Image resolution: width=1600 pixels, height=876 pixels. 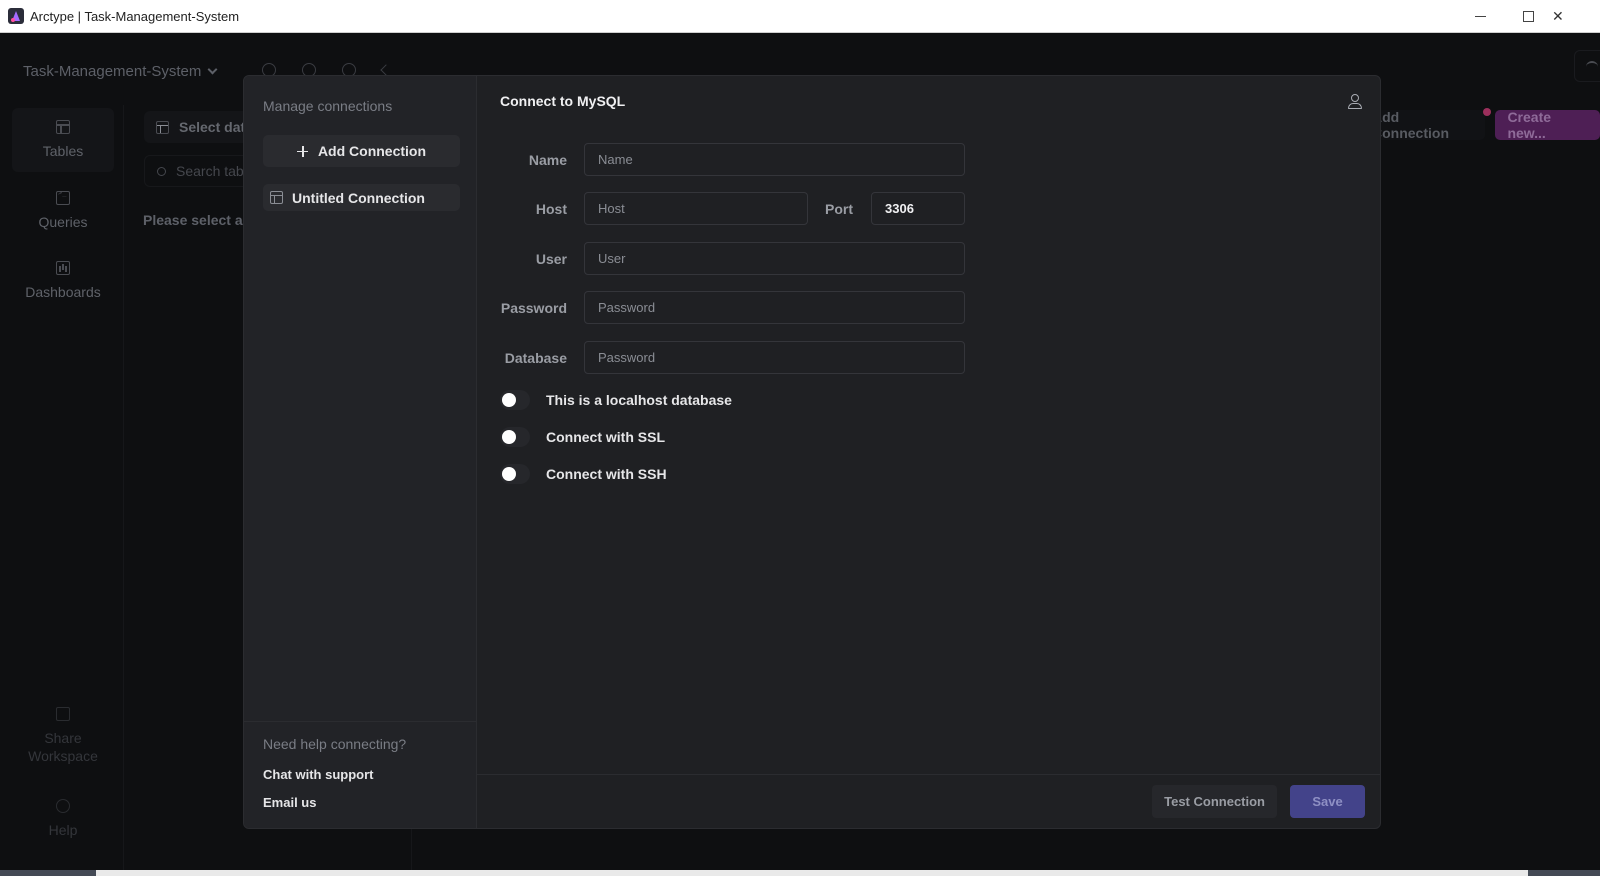 I want to click on add-connection-button: Add Connection, so click(x=361, y=151).